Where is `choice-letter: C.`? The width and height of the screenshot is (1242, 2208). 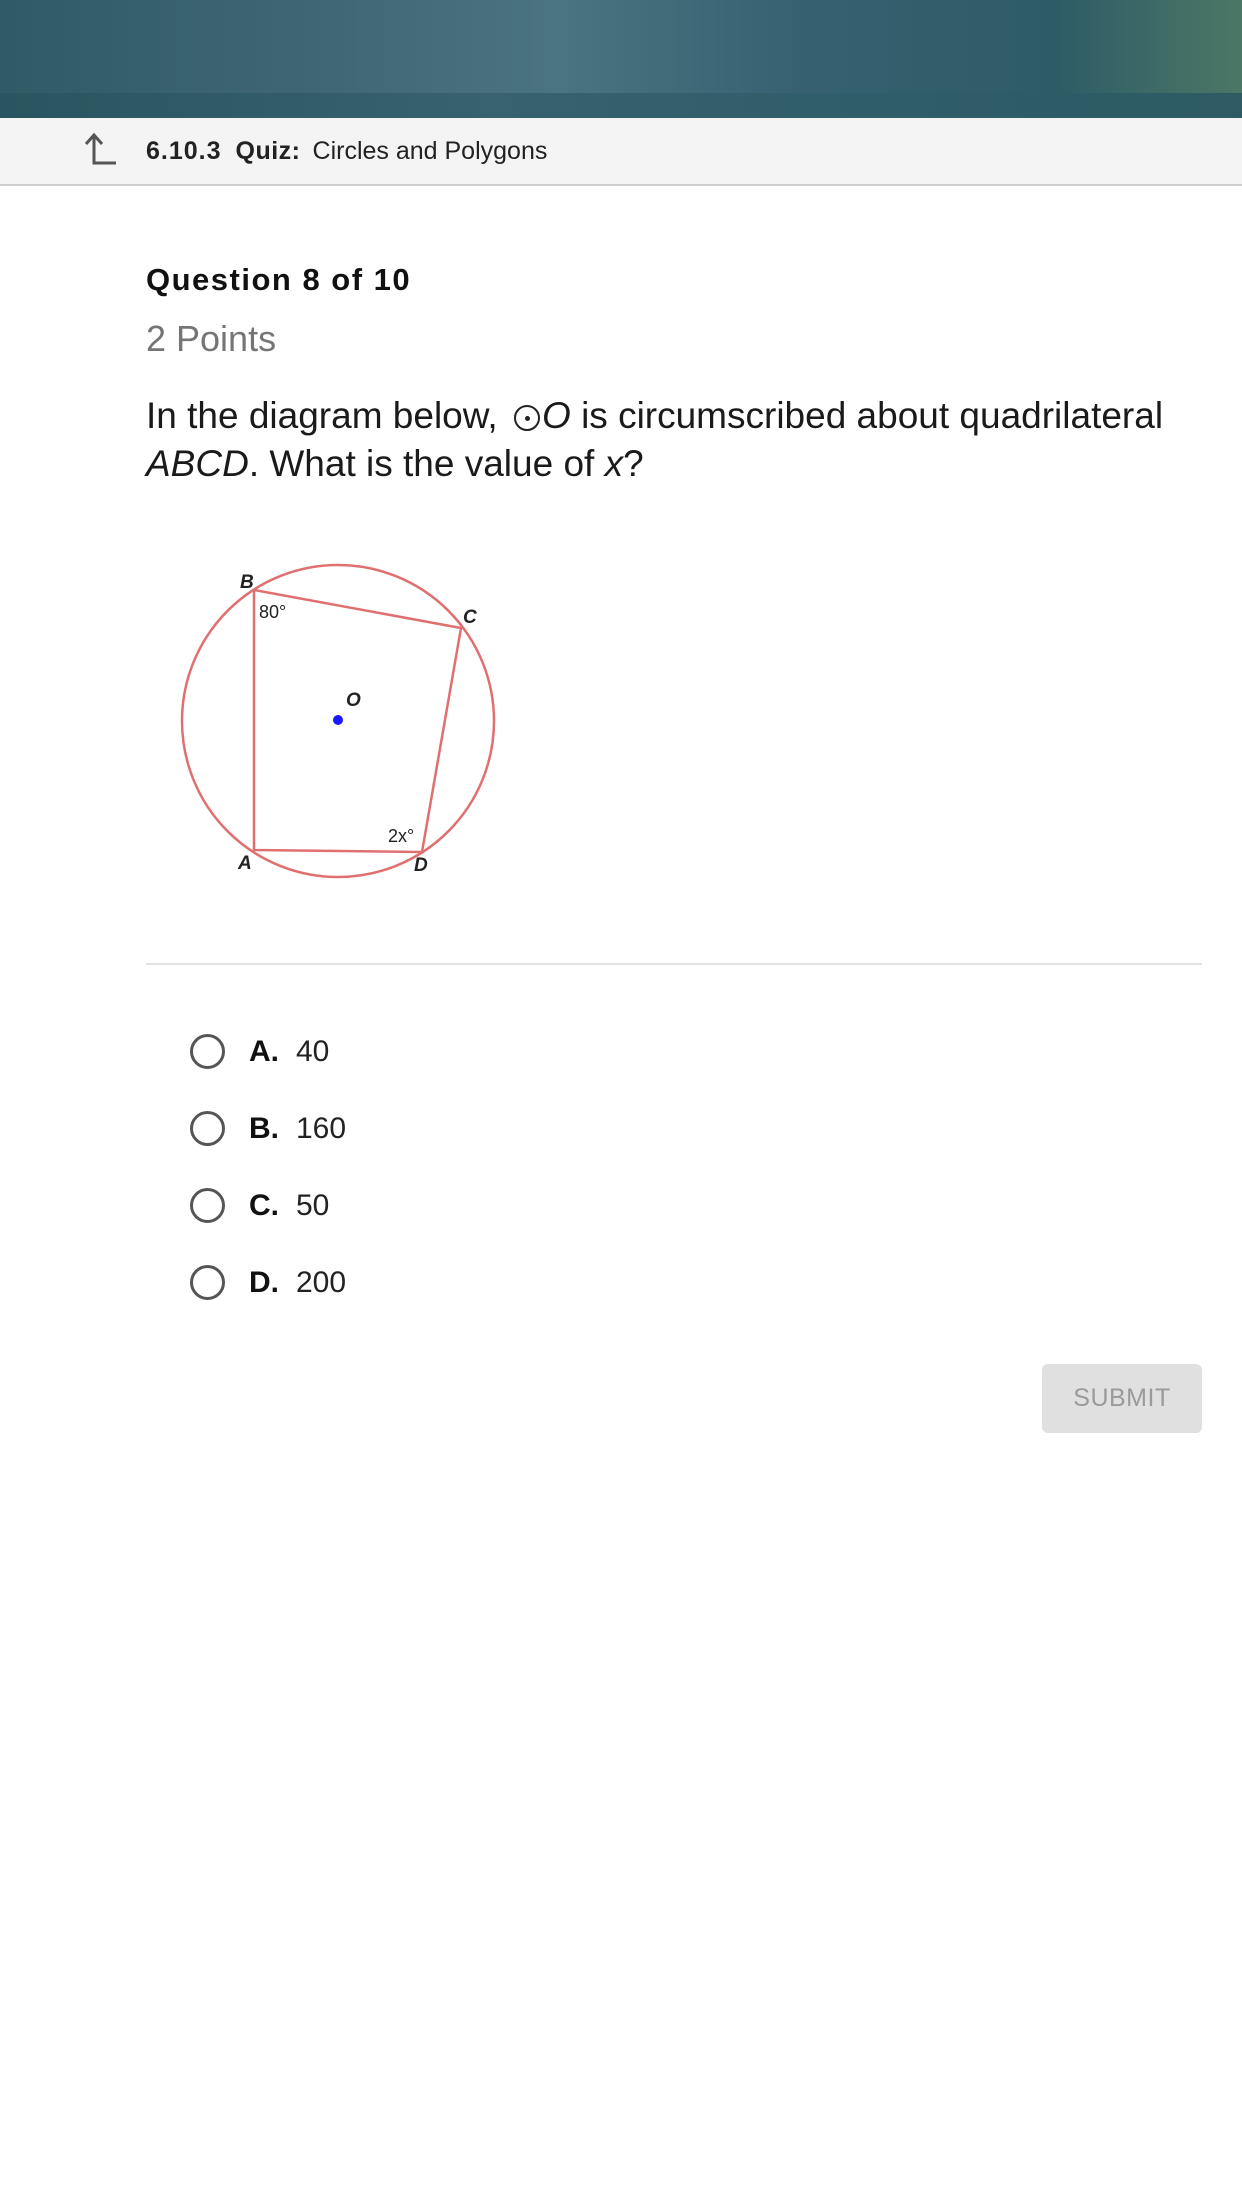 choice-letter: C. is located at coordinates (264, 1205).